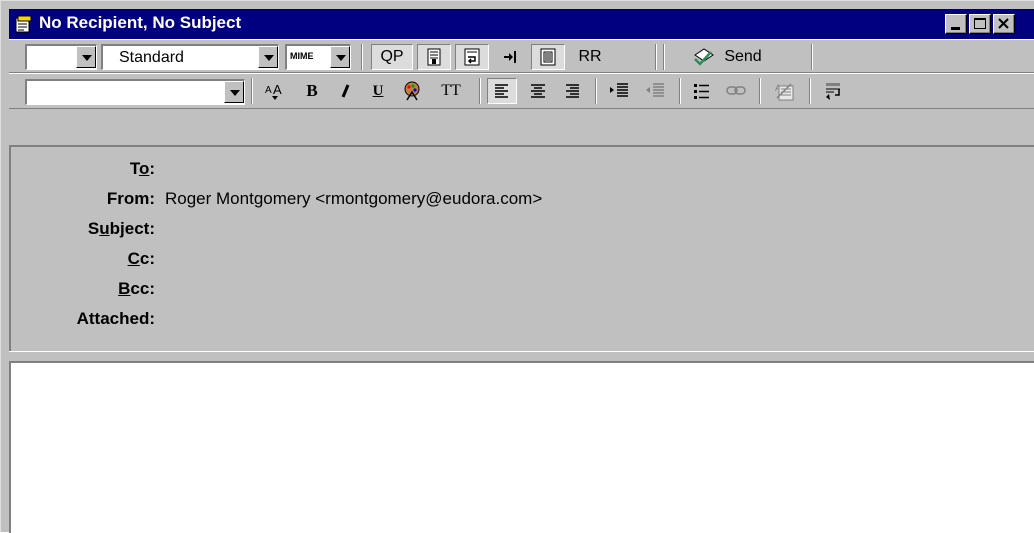 Image resolution: width=1034 pixels, height=533 pixels. I want to click on bullet-list-icon, so click(701, 91).